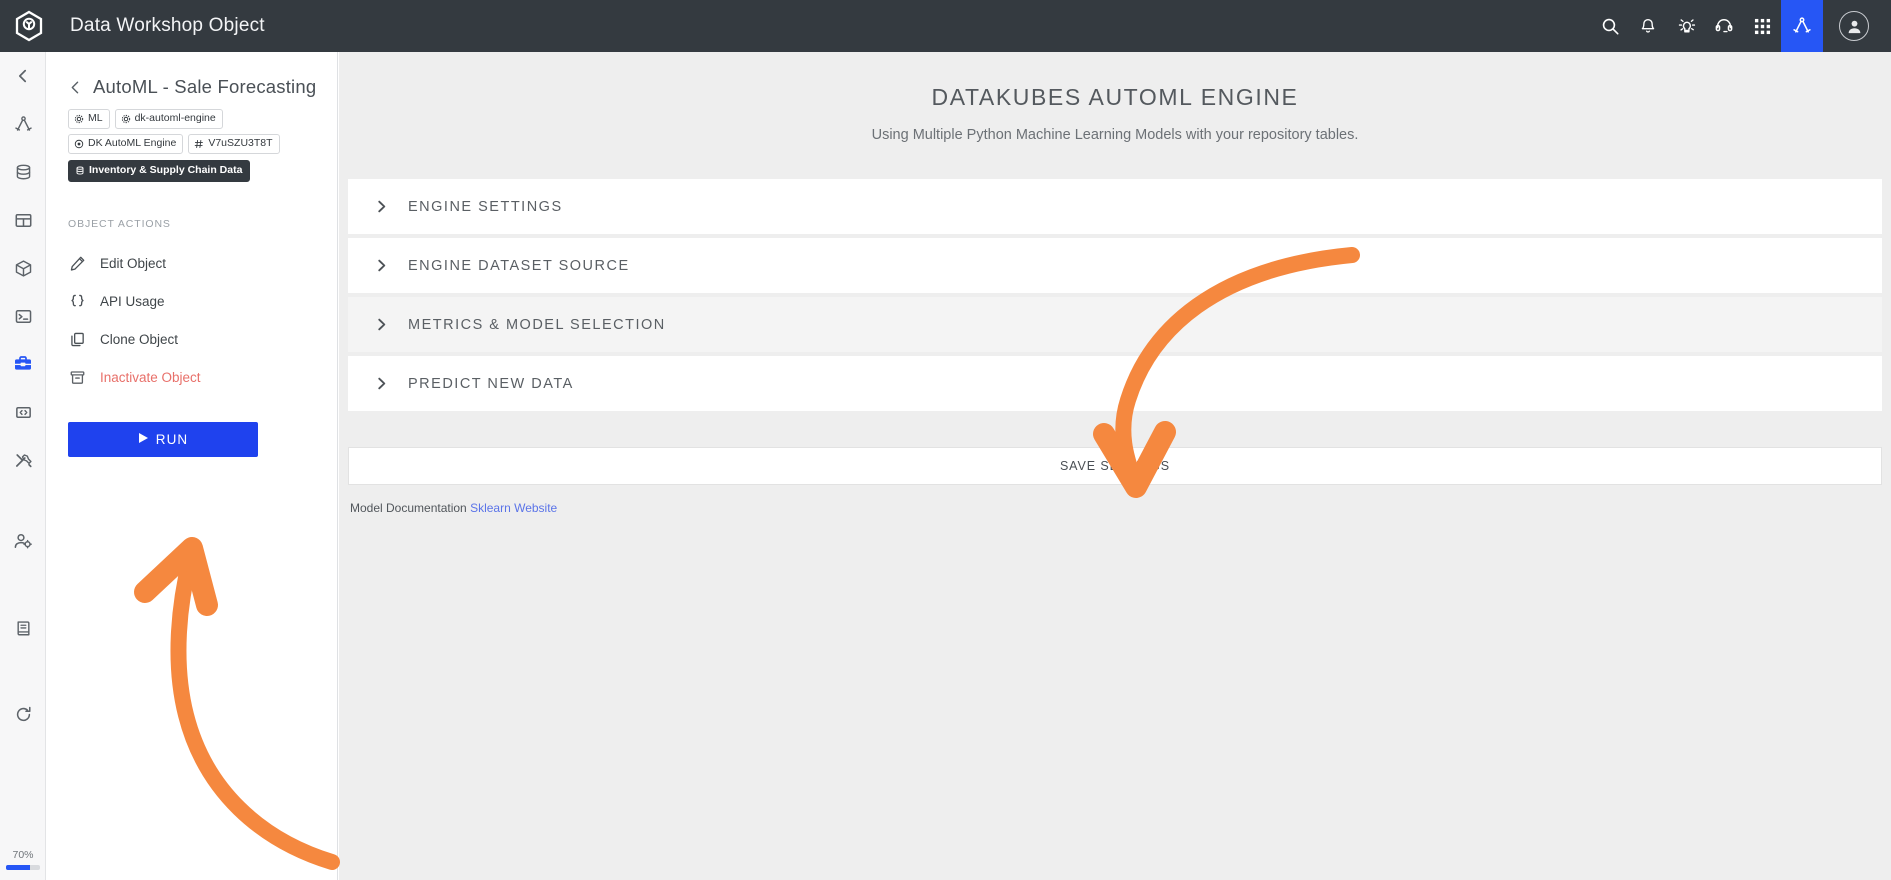  I want to click on action-label: API Usage, so click(132, 301).